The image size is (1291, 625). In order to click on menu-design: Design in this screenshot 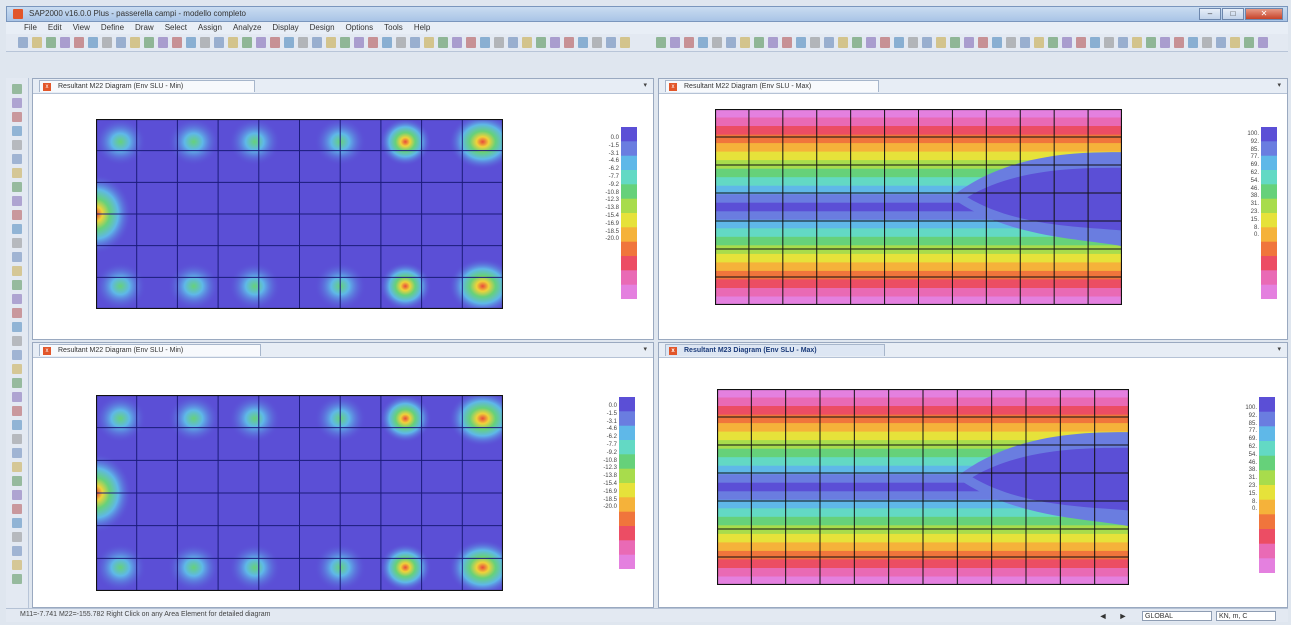, I will do `click(322, 28)`.